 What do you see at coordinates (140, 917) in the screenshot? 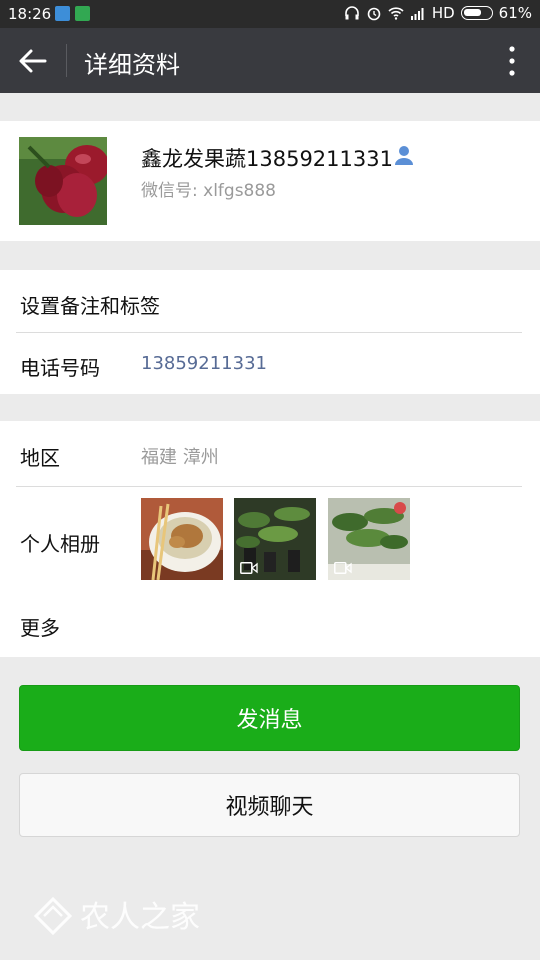
I see `watermark-text: 农人之家` at bounding box center [140, 917].